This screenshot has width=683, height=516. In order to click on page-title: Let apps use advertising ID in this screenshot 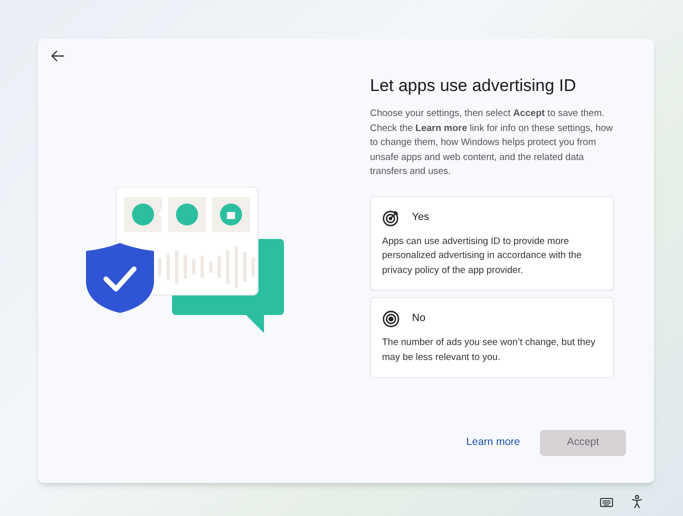, I will do `click(474, 86)`.